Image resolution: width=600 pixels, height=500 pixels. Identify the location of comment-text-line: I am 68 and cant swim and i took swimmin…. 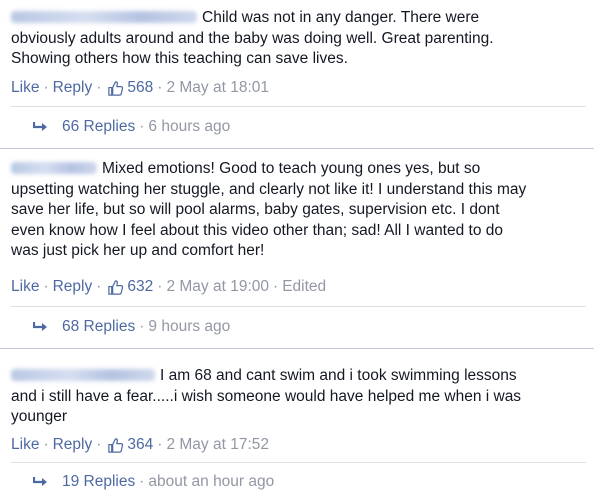
(338, 375).